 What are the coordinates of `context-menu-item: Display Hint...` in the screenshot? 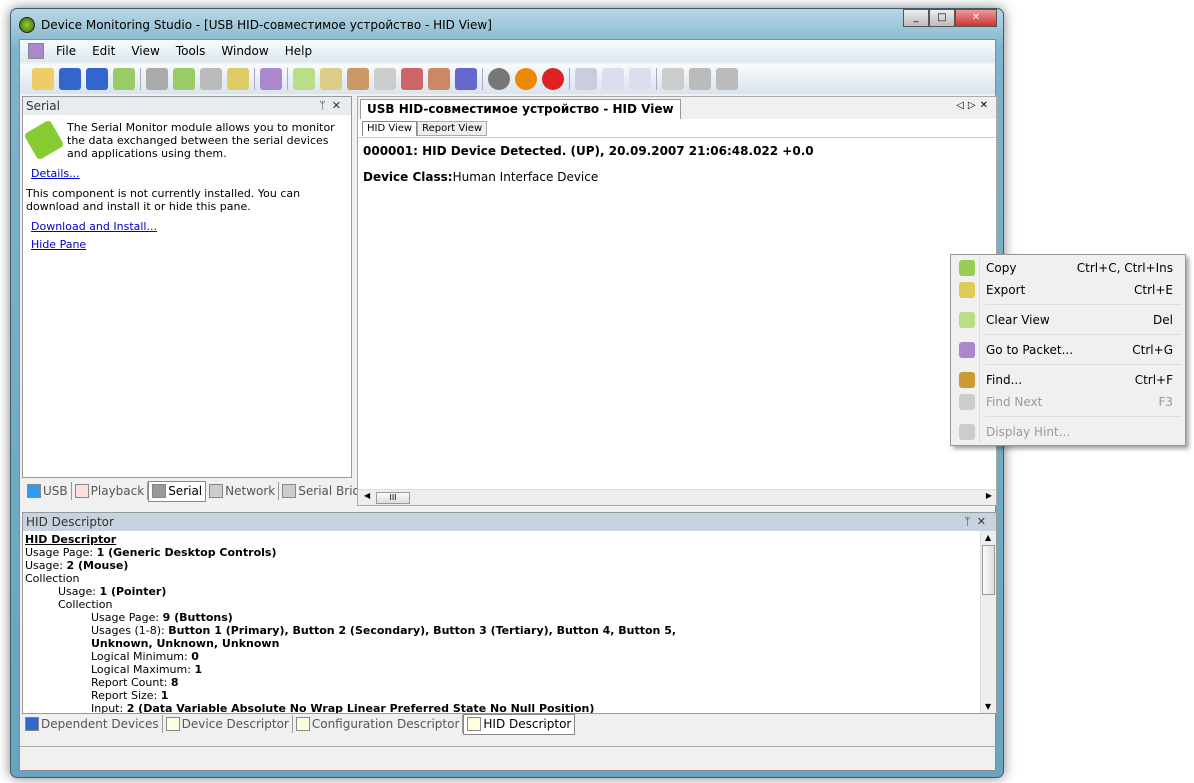 It's located at (1068, 432).